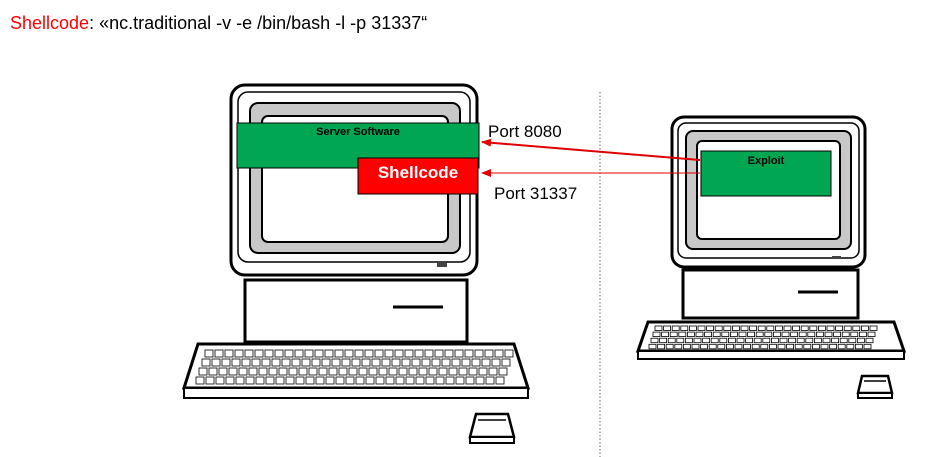 This screenshot has height=457, width=933. I want to click on left-mouse-icon, so click(492, 428).